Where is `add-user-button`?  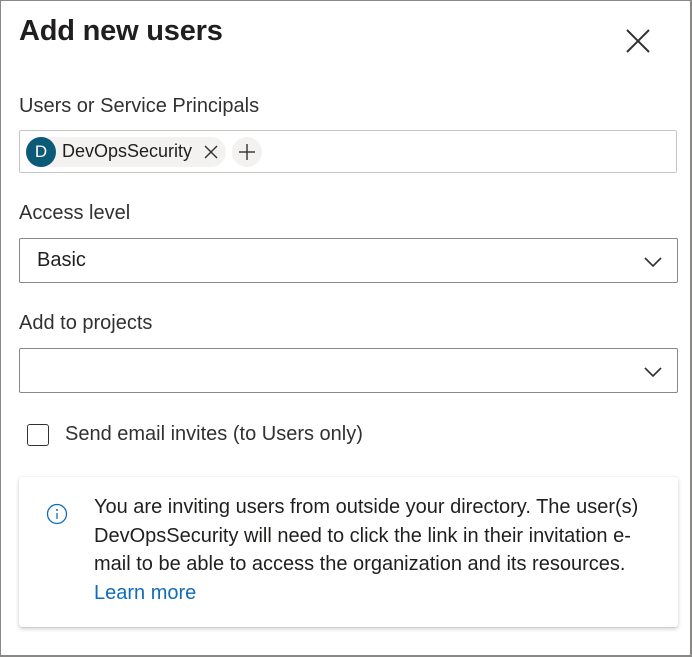
add-user-button is located at coordinates (247, 151).